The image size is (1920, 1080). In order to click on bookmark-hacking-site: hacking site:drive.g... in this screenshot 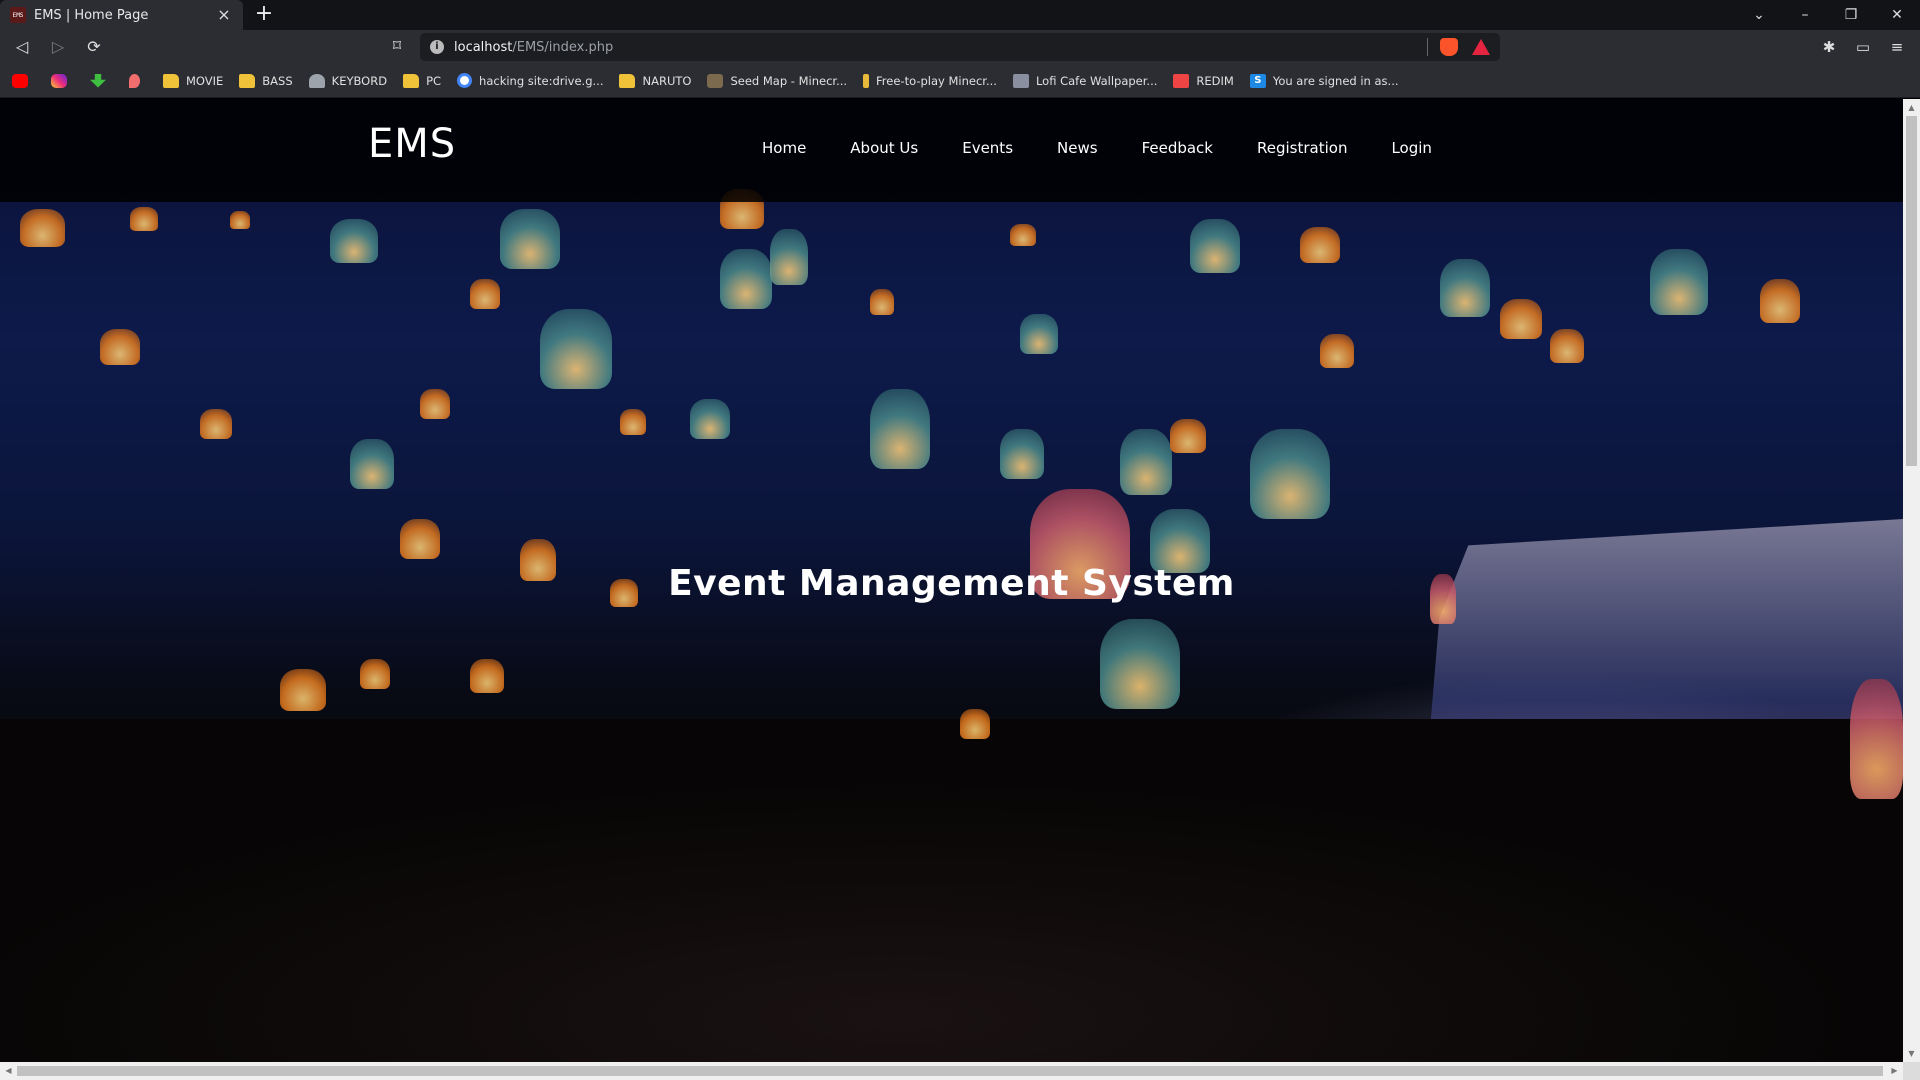, I will do `click(530, 80)`.